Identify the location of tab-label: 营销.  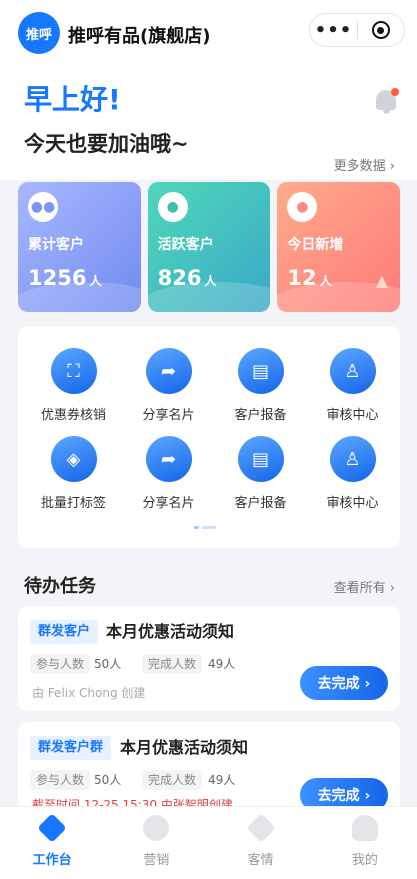
(156, 860).